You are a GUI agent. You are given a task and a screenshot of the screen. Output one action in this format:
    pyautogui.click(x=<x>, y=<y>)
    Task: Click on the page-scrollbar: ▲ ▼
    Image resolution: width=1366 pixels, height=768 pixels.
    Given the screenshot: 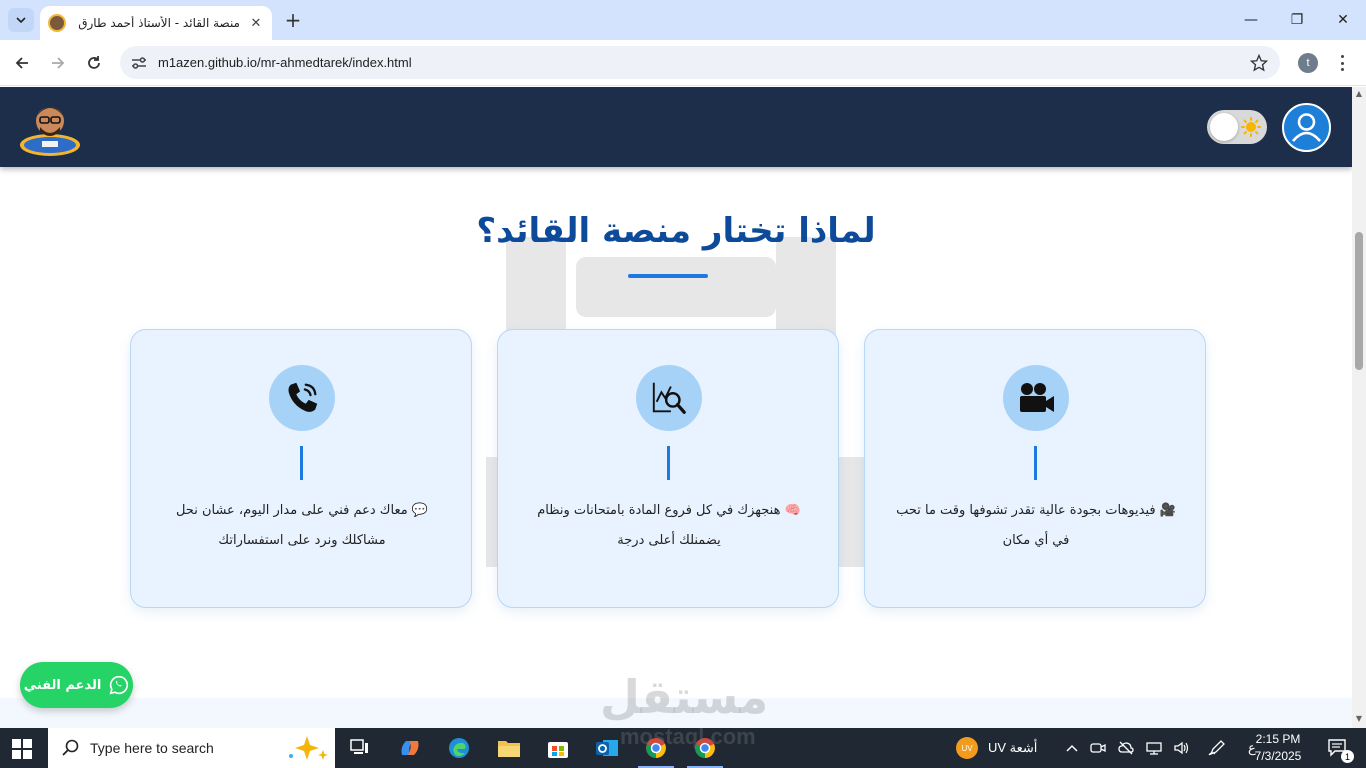 What is the action you would take?
    pyautogui.click(x=1359, y=407)
    